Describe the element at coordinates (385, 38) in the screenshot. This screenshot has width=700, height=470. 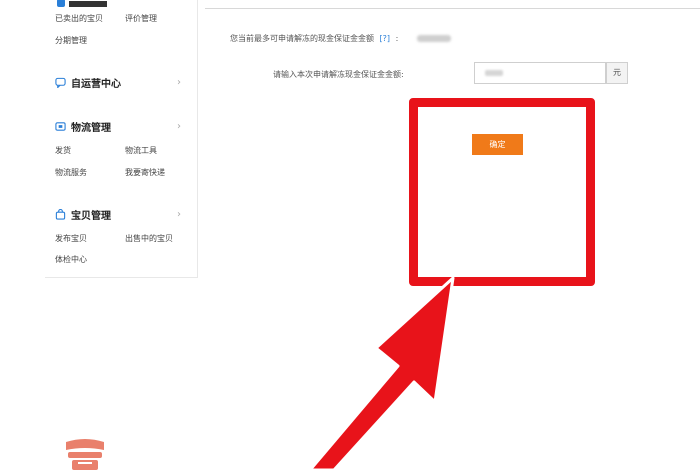
I see `help-link: [?]` at that location.